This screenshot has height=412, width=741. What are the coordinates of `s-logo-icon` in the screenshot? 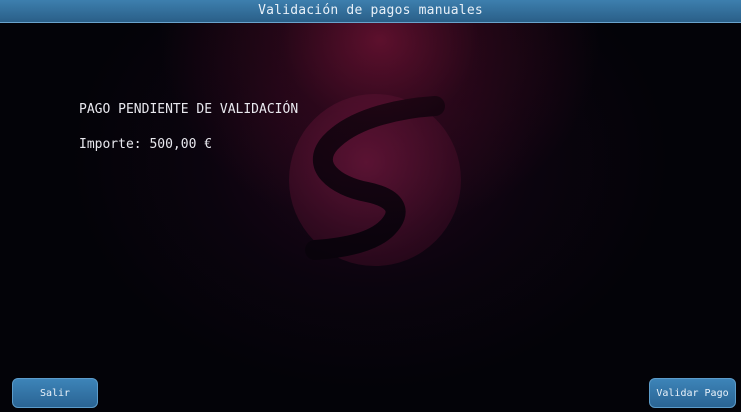 It's located at (375, 180).